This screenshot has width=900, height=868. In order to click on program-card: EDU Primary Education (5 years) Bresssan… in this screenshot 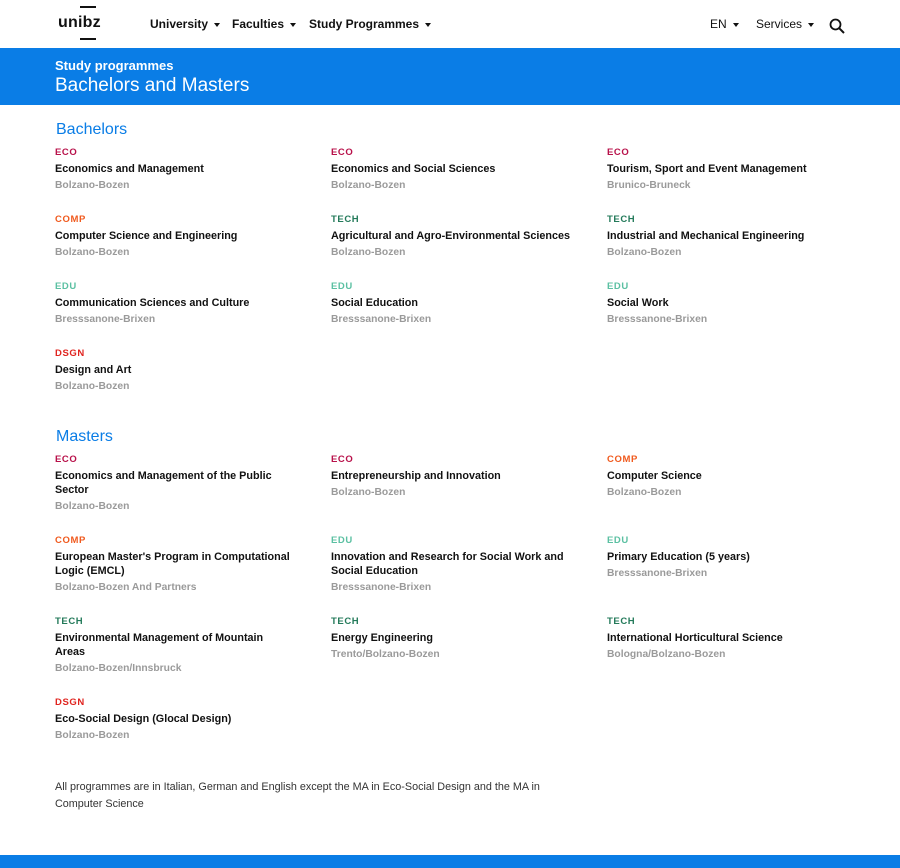, I will do `click(727, 557)`.